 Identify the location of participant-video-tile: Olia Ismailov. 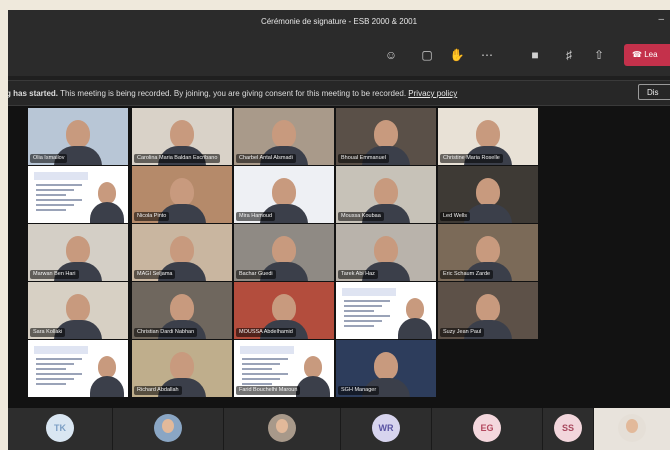
(78, 136).